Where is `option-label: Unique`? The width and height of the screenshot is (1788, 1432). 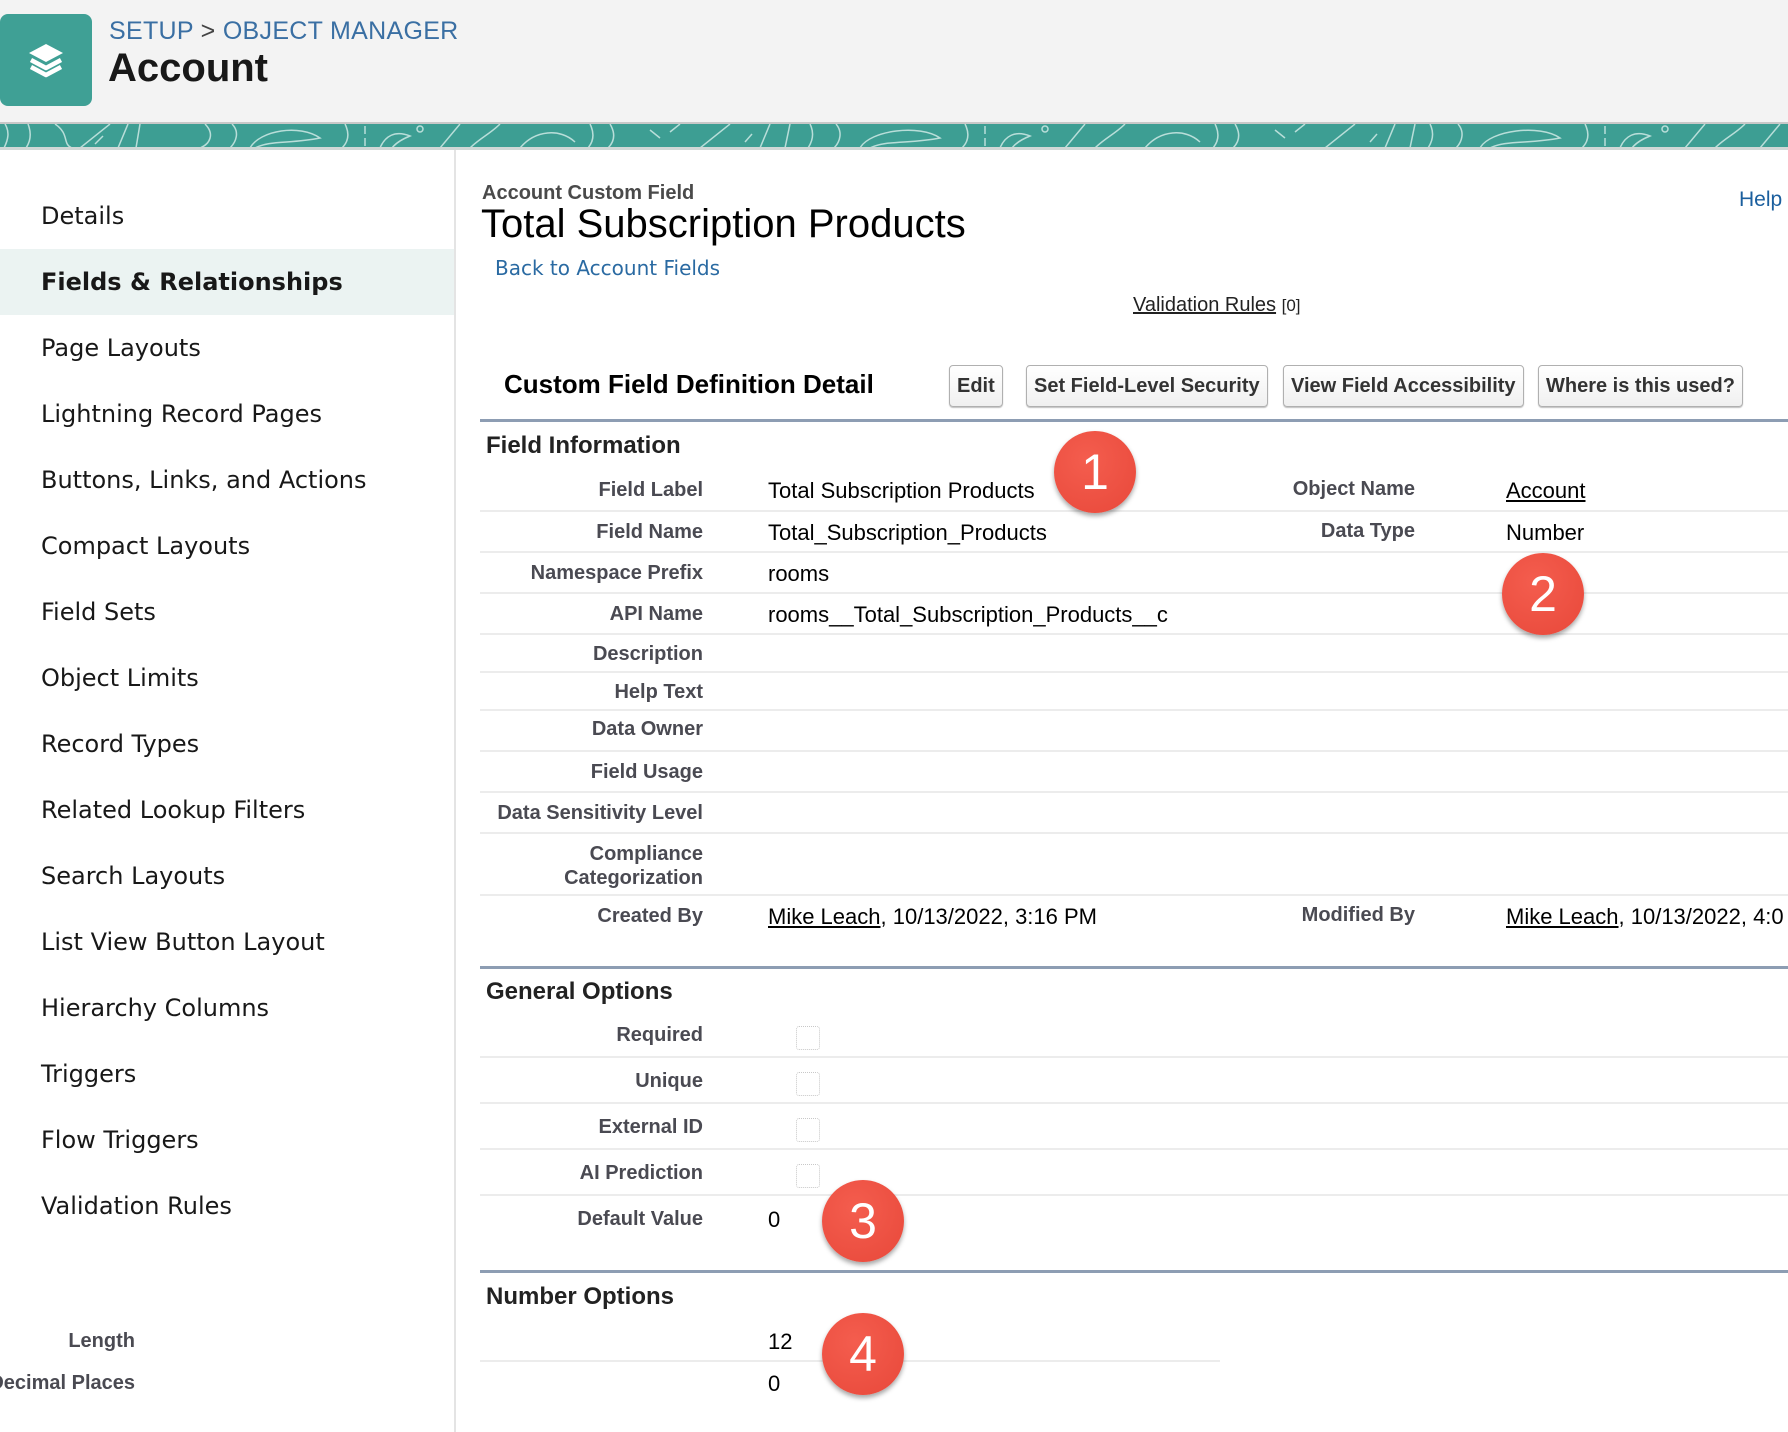
option-label: Unique is located at coordinates (669, 1081).